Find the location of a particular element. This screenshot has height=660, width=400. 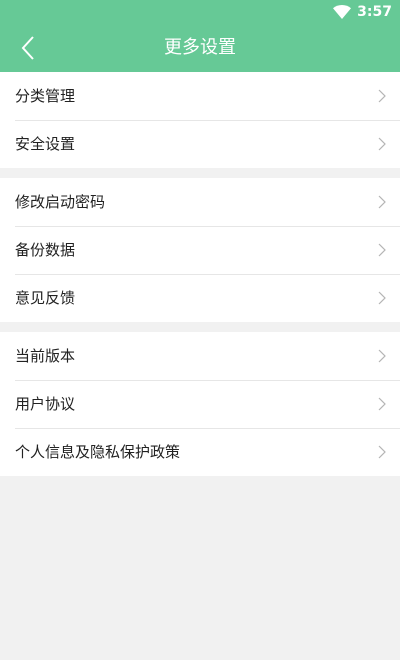

wifi-icon is located at coordinates (342, 12).